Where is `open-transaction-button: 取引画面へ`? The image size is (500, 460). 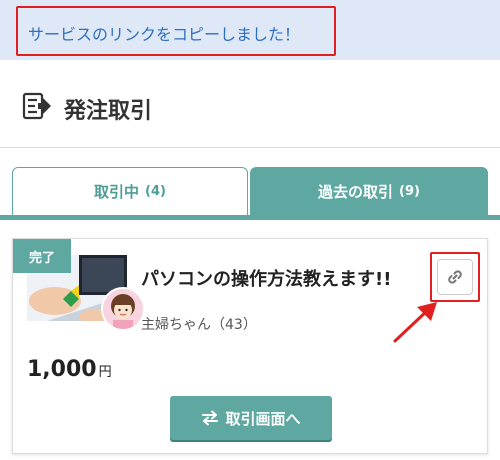 open-transaction-button: 取引画面へ is located at coordinates (251, 418).